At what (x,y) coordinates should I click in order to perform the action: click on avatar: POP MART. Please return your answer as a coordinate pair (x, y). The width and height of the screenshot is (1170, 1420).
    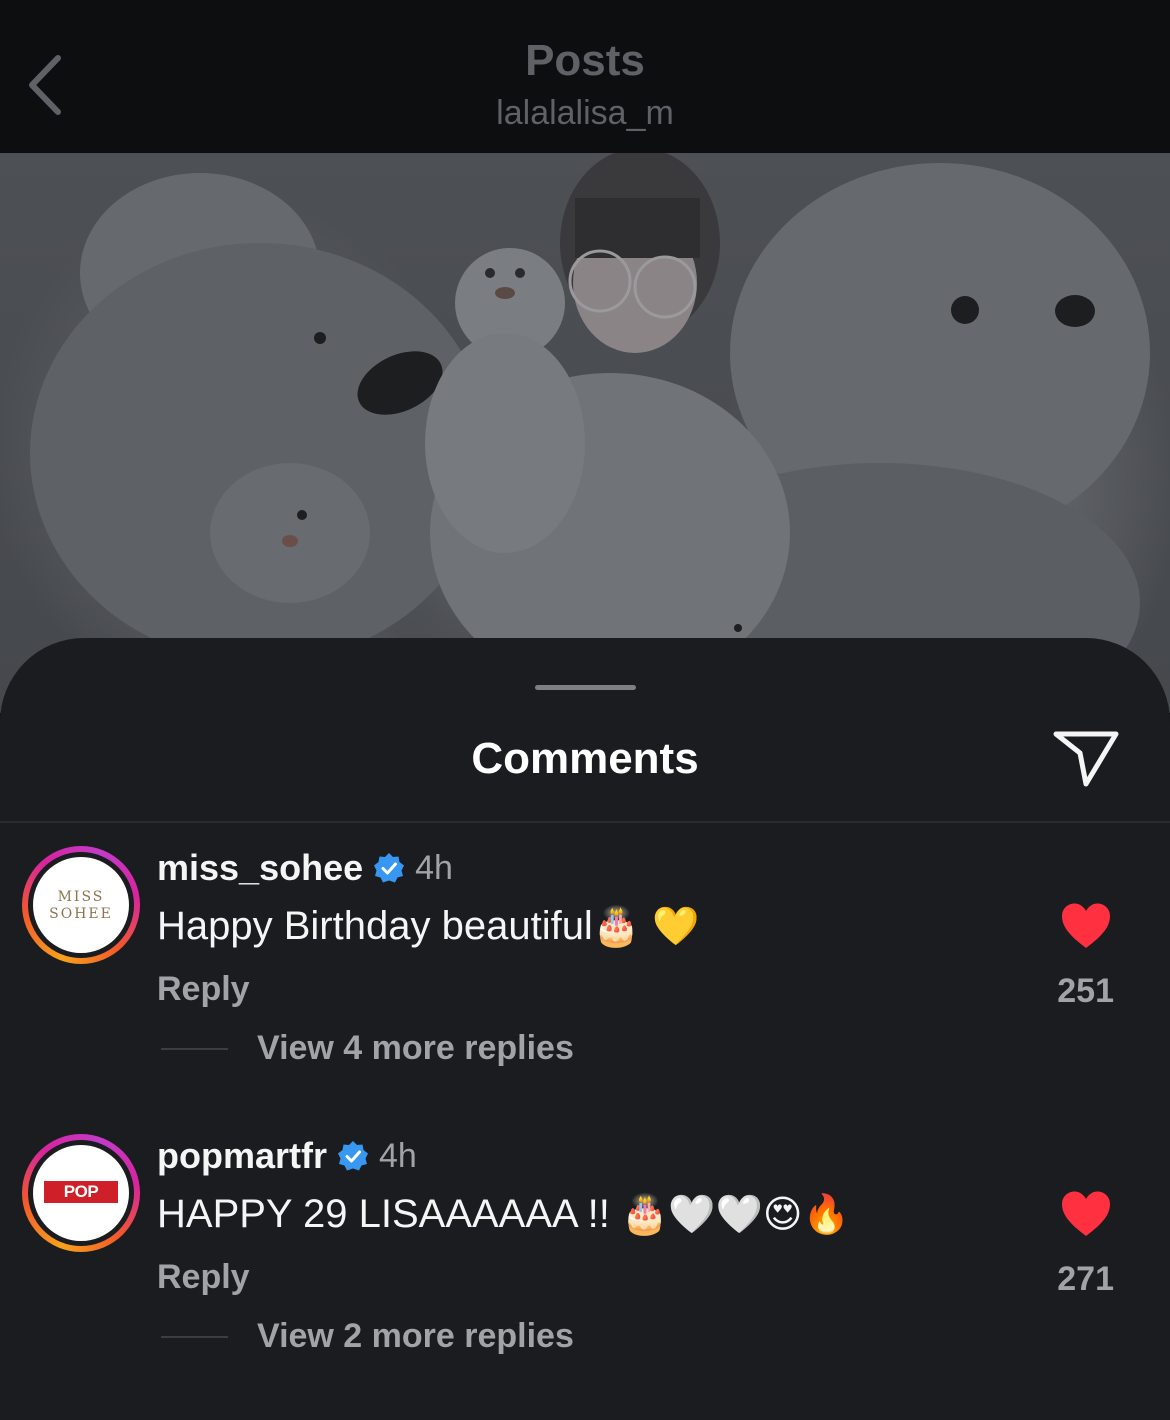
    Looking at the image, I should click on (81, 1193).